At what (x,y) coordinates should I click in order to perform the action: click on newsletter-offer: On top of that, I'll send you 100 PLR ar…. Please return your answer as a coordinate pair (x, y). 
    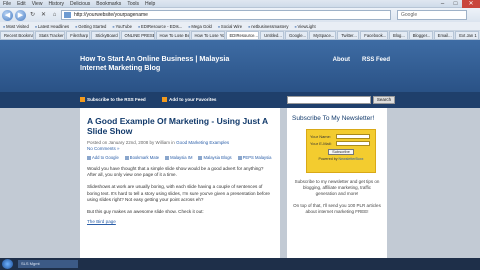
    Looking at the image, I should click on (337, 208).